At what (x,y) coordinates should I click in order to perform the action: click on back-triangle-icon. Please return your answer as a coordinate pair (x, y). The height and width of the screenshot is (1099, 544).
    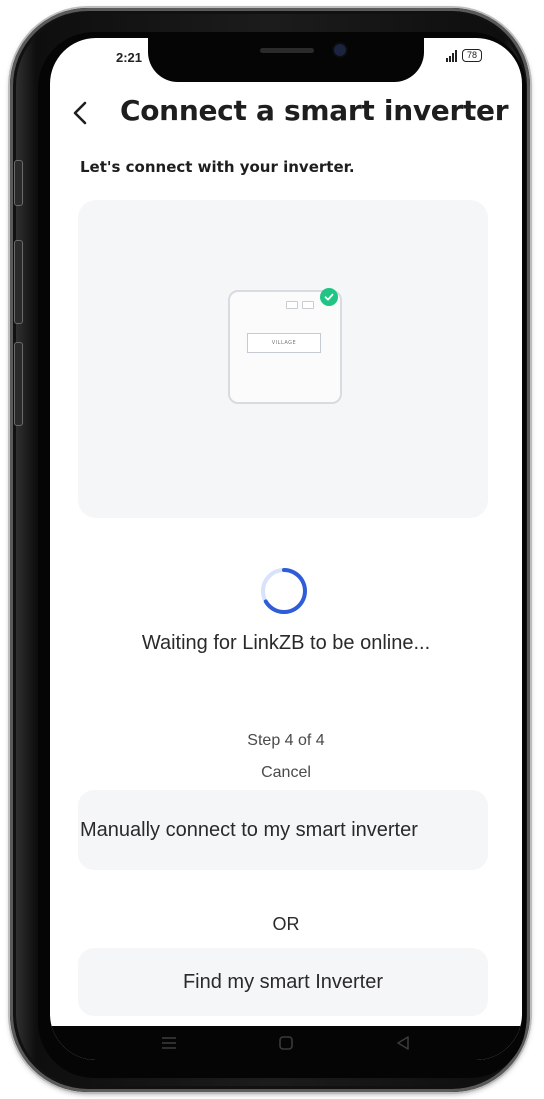
    Looking at the image, I should click on (403, 1043).